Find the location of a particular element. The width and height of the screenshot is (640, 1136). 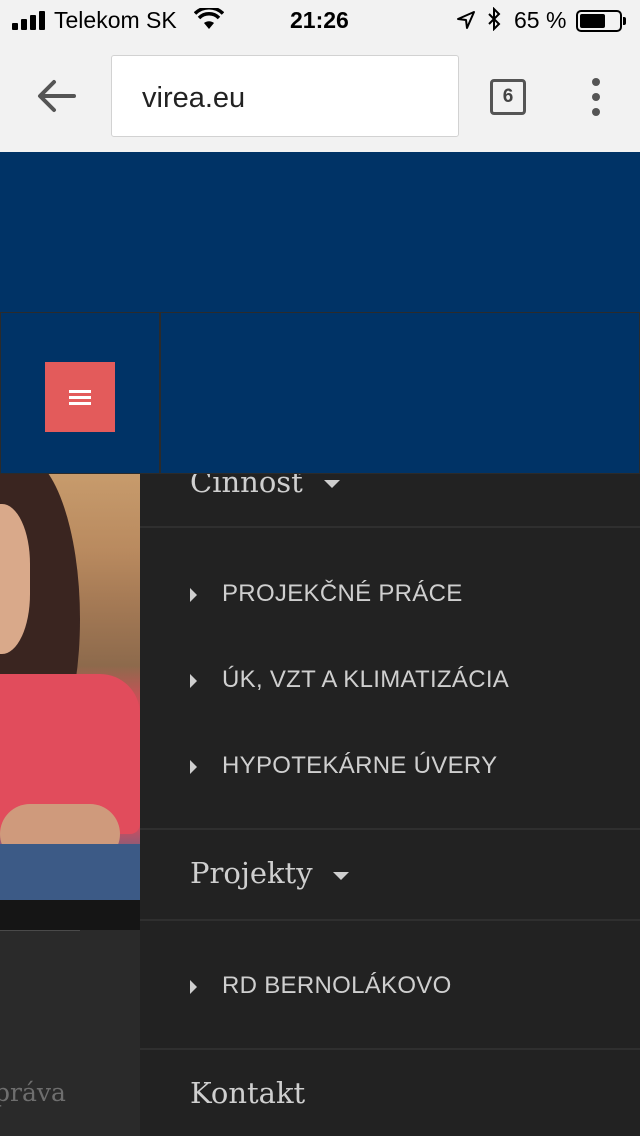

status-bar: Telekom SK 21:26 65 % is located at coordinates (320, 20).